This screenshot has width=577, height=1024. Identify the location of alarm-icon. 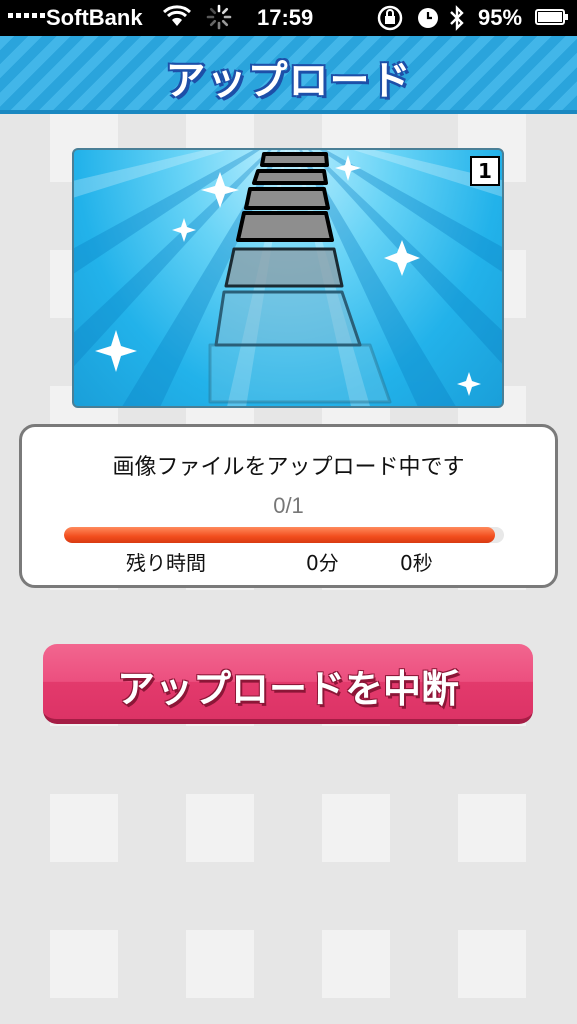
(428, 20).